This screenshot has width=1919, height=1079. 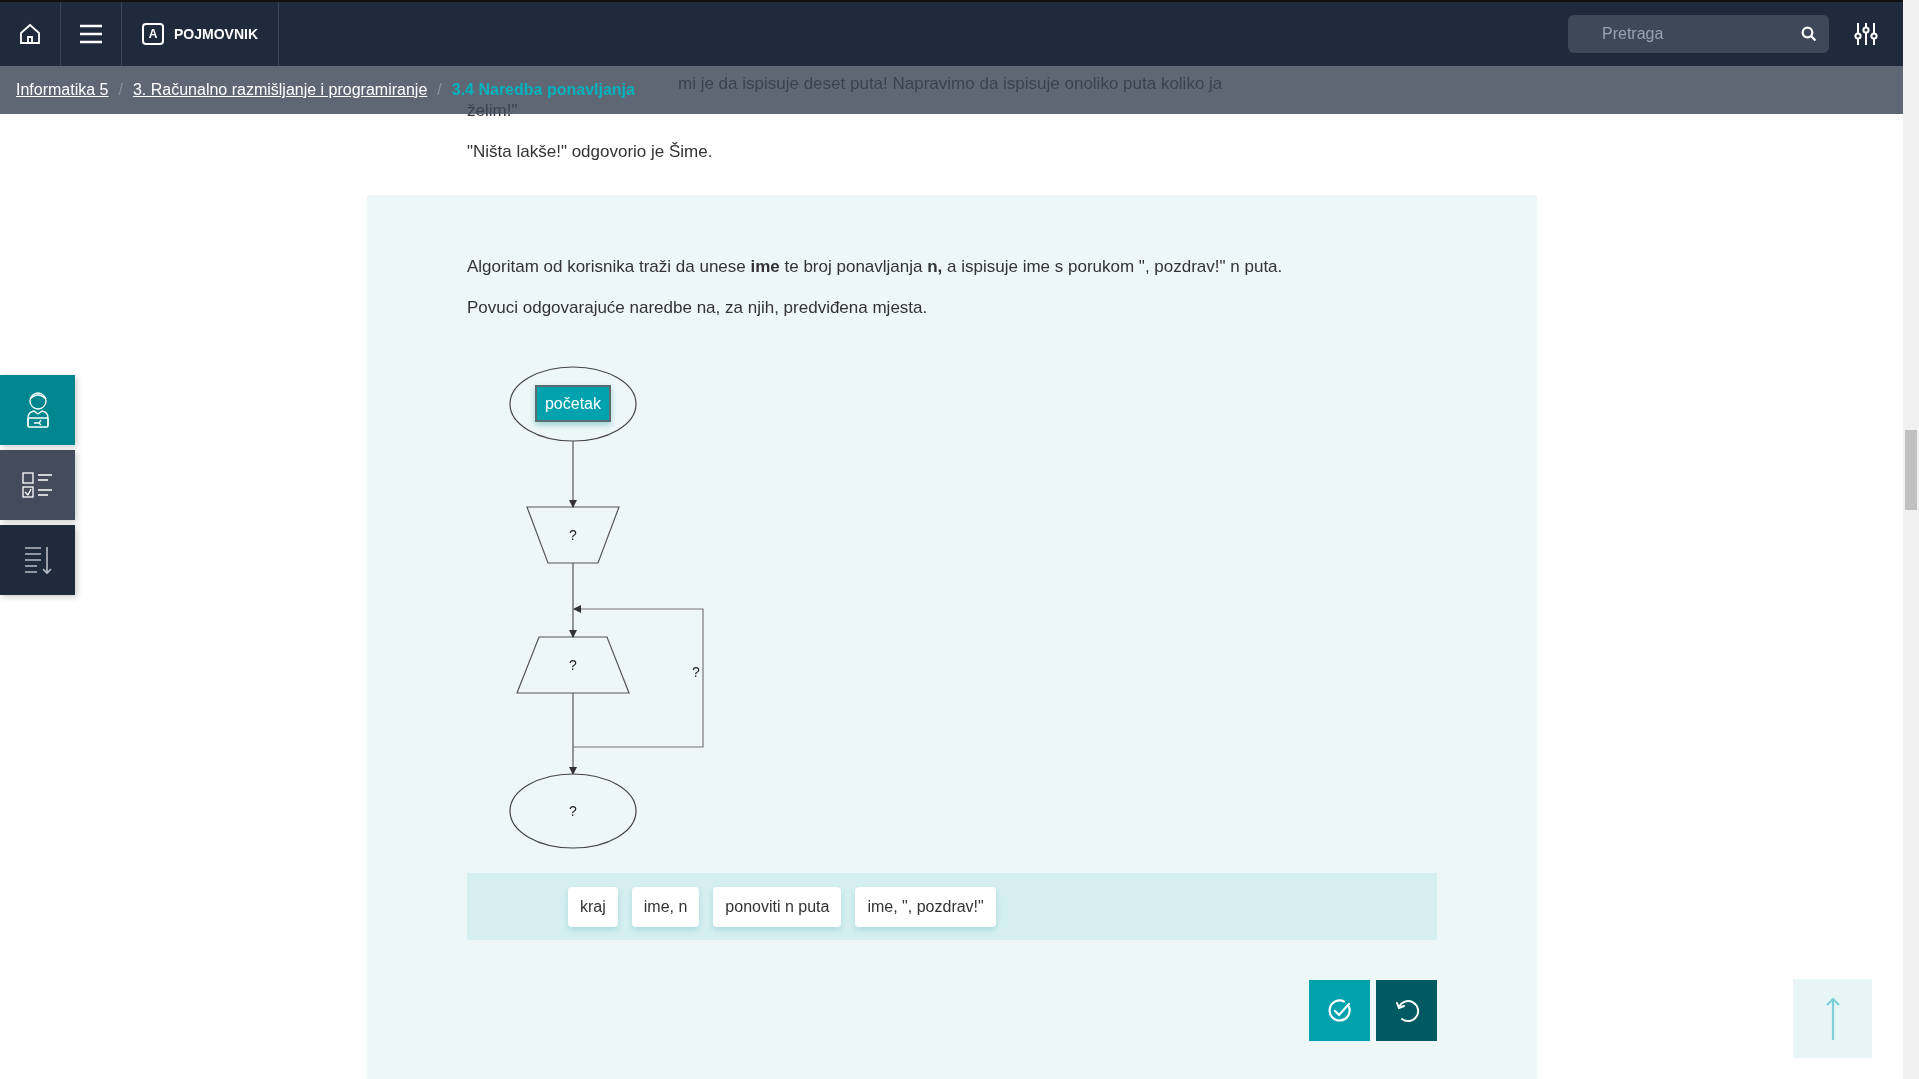 What do you see at coordinates (62, 90) in the screenshot?
I see `breadcrumb-link: Informatika 5` at bounding box center [62, 90].